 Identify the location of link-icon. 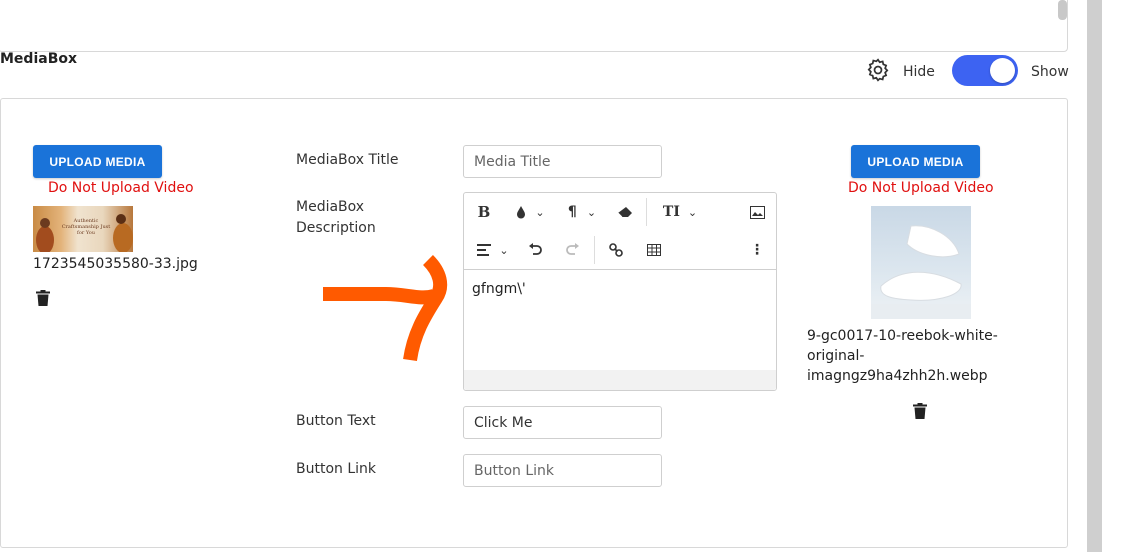
(616, 250).